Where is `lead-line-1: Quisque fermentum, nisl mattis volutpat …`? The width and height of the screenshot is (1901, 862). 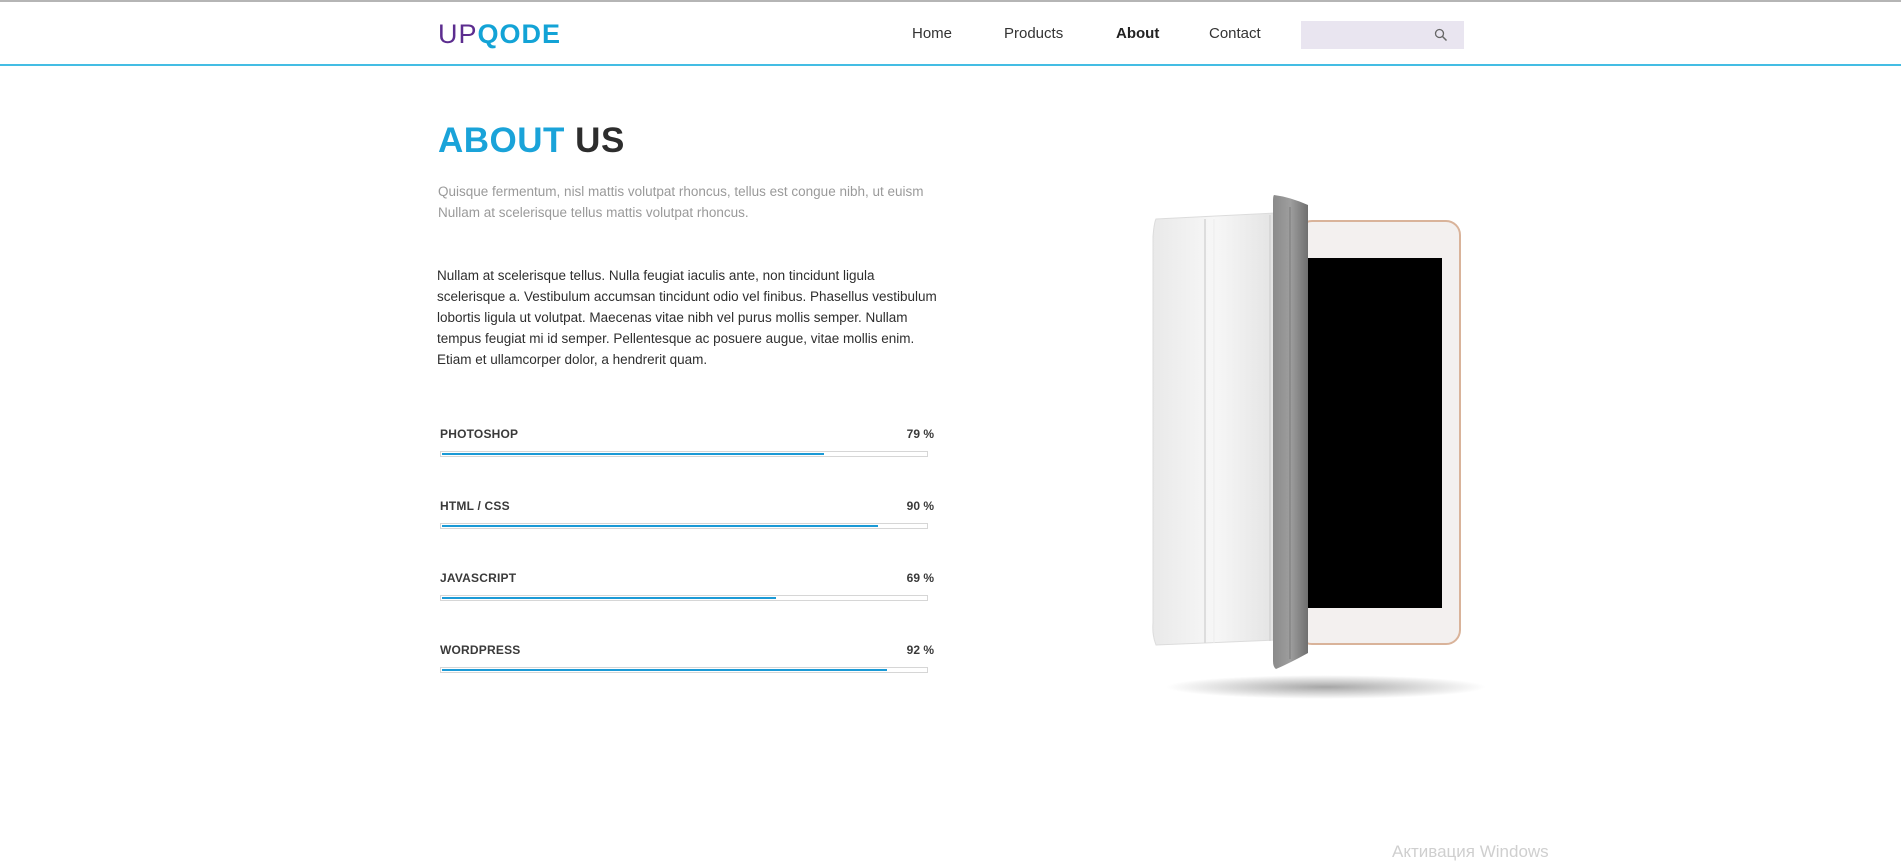
lead-line-1: Quisque fermentum, nisl mattis volutpat … is located at coordinates (681, 191).